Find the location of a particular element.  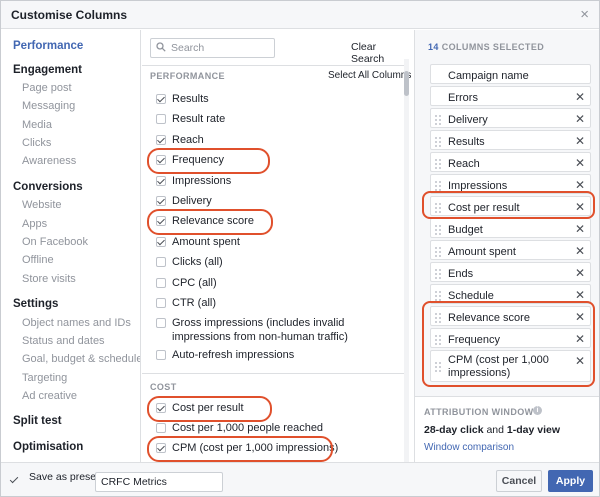

nav-item-status-dates: Status and dates is located at coordinates (63, 341).